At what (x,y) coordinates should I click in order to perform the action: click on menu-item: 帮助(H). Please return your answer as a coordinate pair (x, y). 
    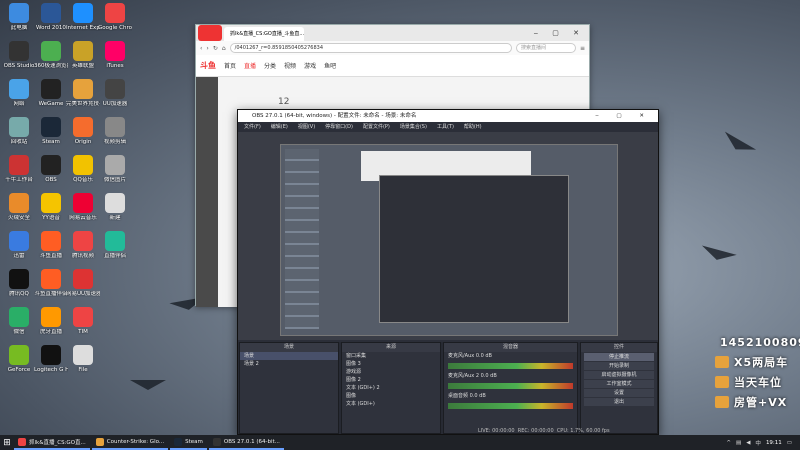
    Looking at the image, I should click on (473, 127).